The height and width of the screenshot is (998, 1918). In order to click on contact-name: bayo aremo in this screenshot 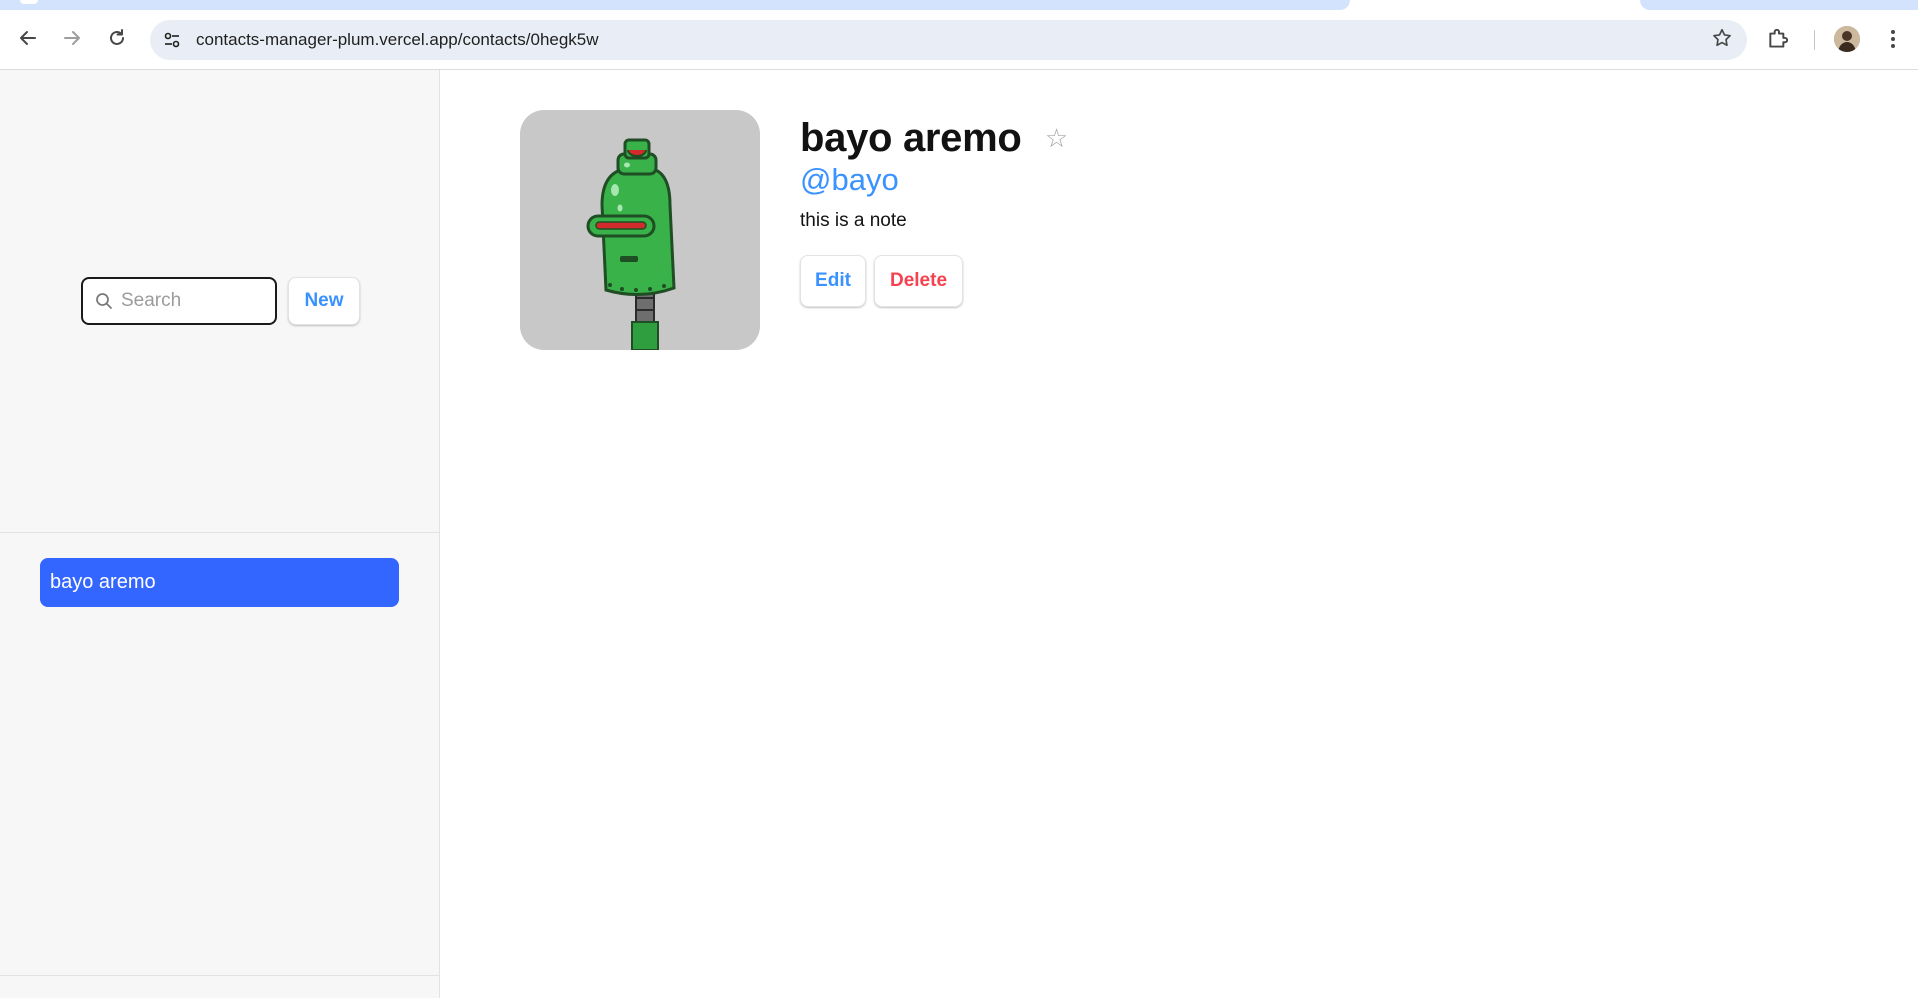, I will do `click(911, 137)`.